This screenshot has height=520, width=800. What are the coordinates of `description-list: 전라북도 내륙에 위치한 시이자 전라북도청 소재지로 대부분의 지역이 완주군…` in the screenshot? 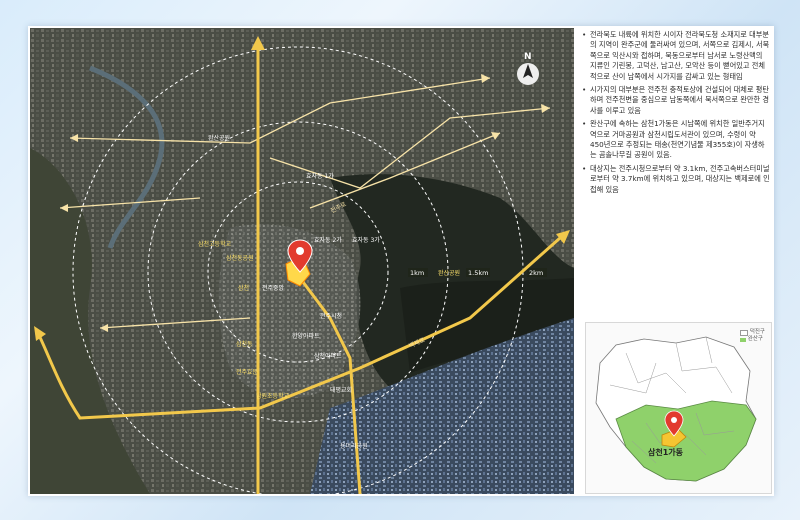 It's located at (676, 112).